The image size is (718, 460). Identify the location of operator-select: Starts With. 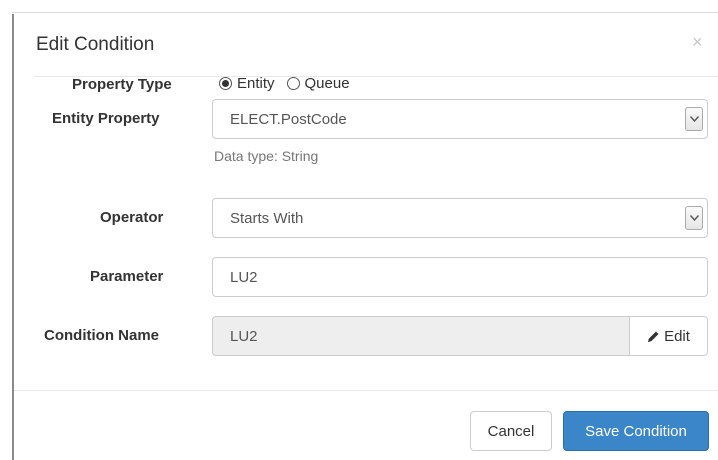
(460, 218).